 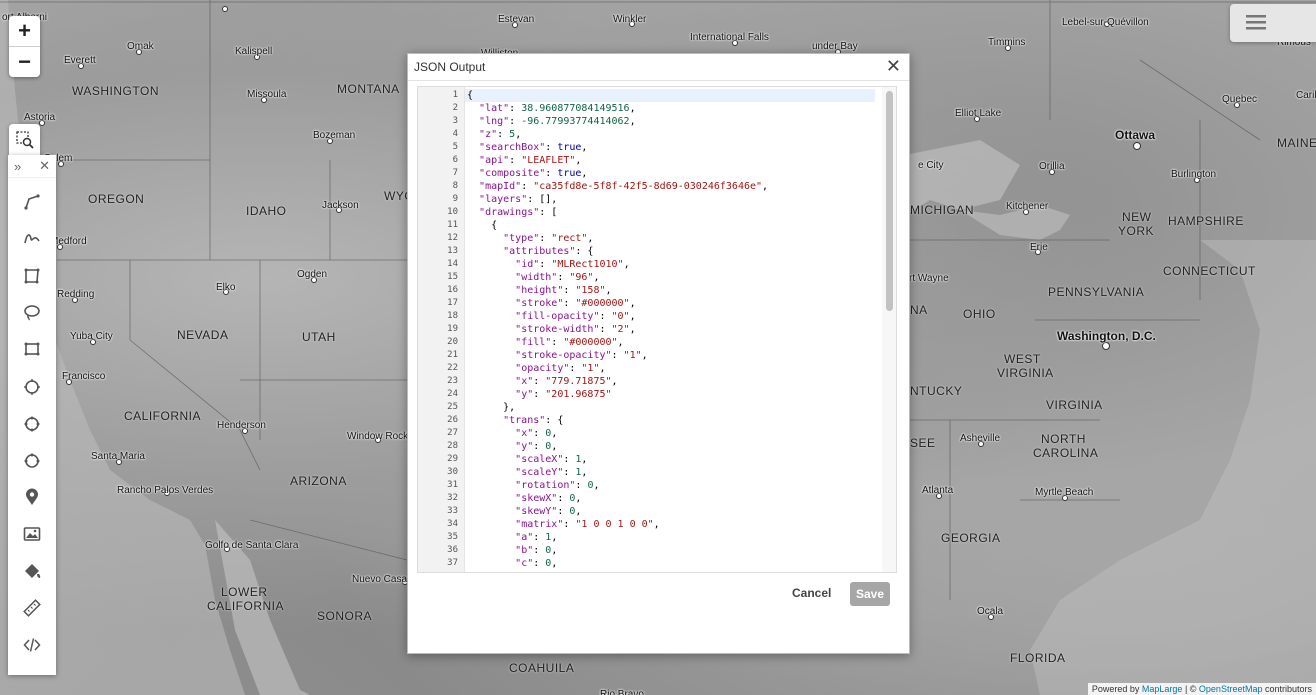 I want to click on line-number: 24, so click(x=452, y=394).